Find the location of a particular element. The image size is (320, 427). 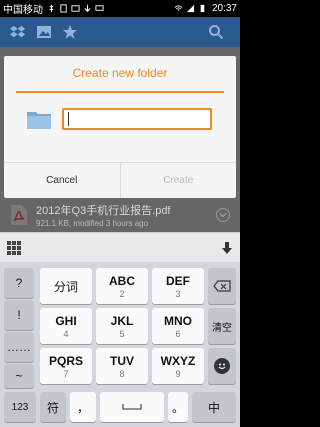

key-label: ~ is located at coordinates (19, 376).